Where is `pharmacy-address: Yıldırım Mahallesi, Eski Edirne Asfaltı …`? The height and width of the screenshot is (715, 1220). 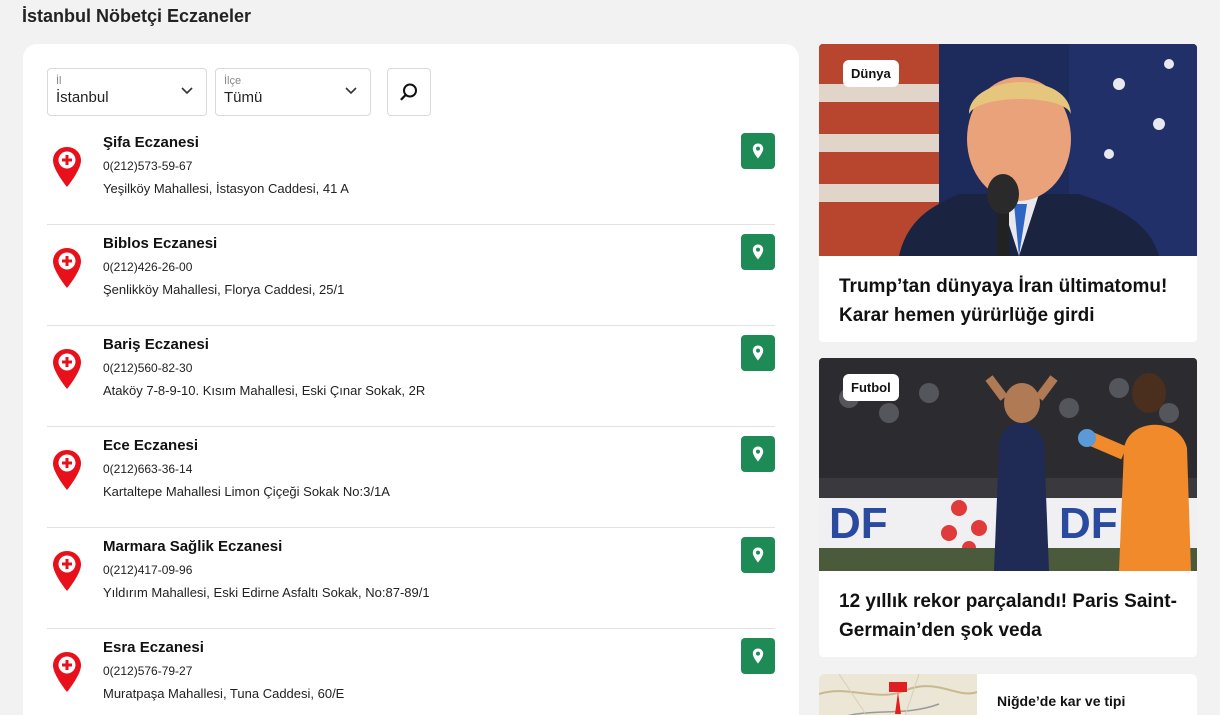 pharmacy-address: Yıldırım Mahallesi, Eski Edirne Asfaltı … is located at coordinates (266, 592).